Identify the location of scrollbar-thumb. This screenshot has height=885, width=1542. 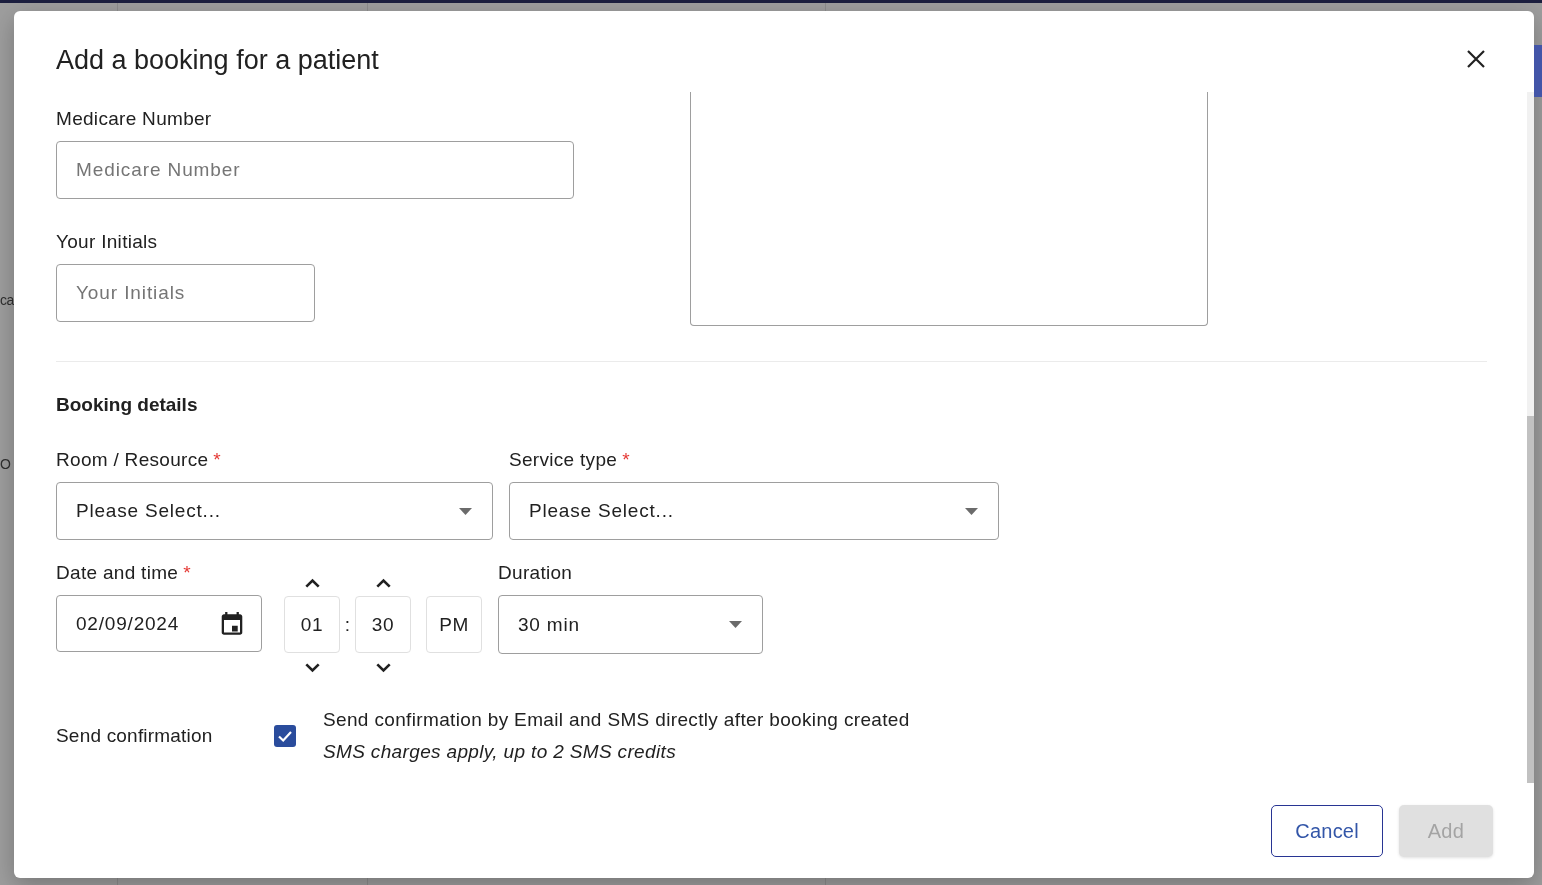
(1530, 599).